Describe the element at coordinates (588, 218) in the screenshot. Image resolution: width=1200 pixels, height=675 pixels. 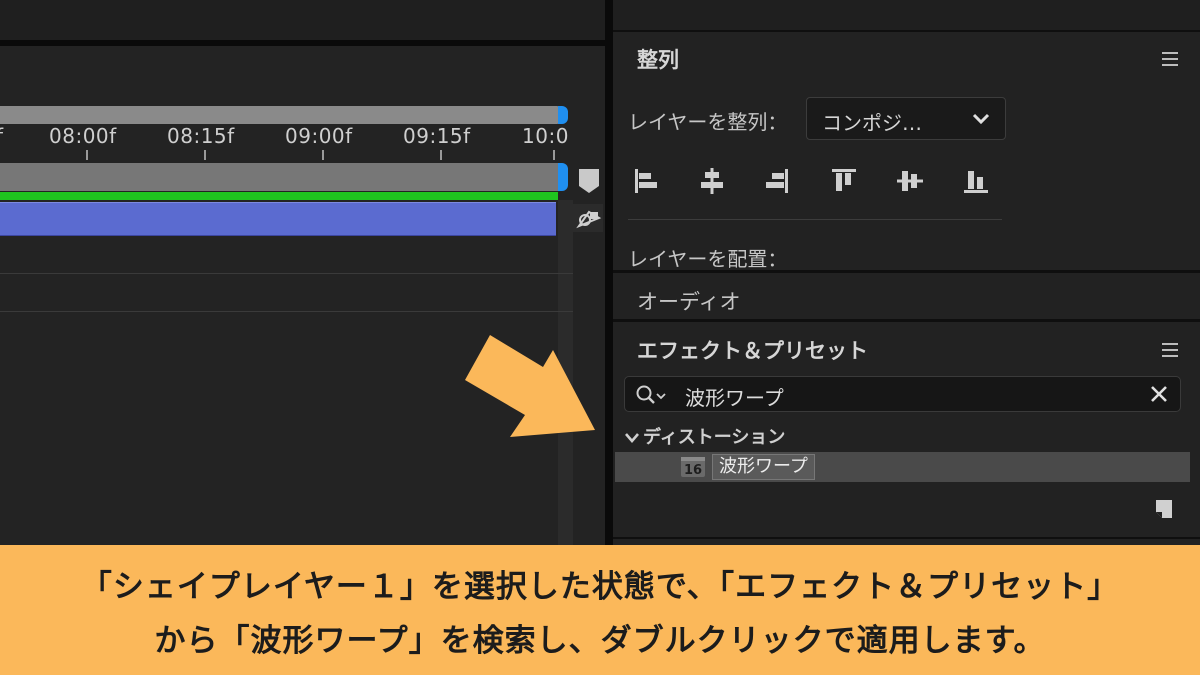
I see `comp-button-icon` at that location.